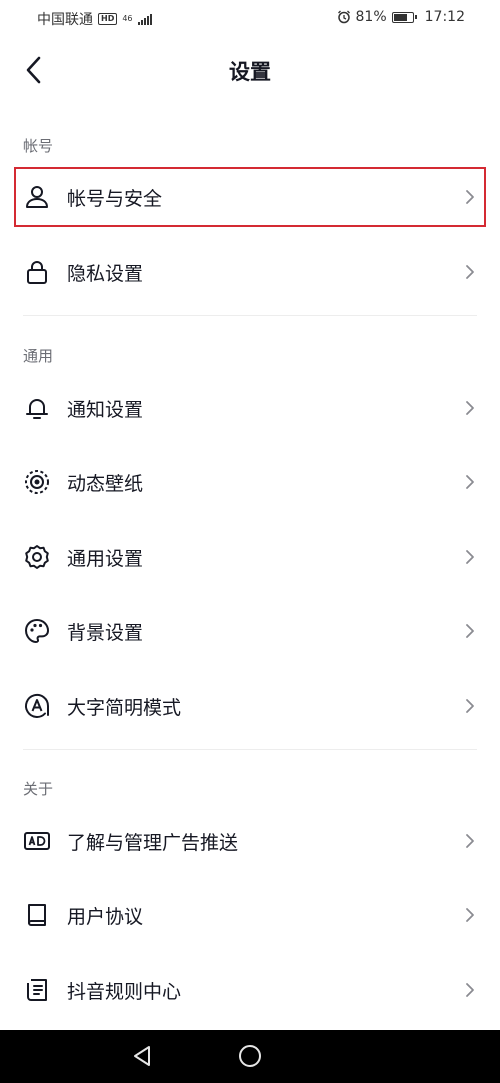 This screenshot has width=500, height=1083. I want to click on alarm-icon, so click(344, 17).